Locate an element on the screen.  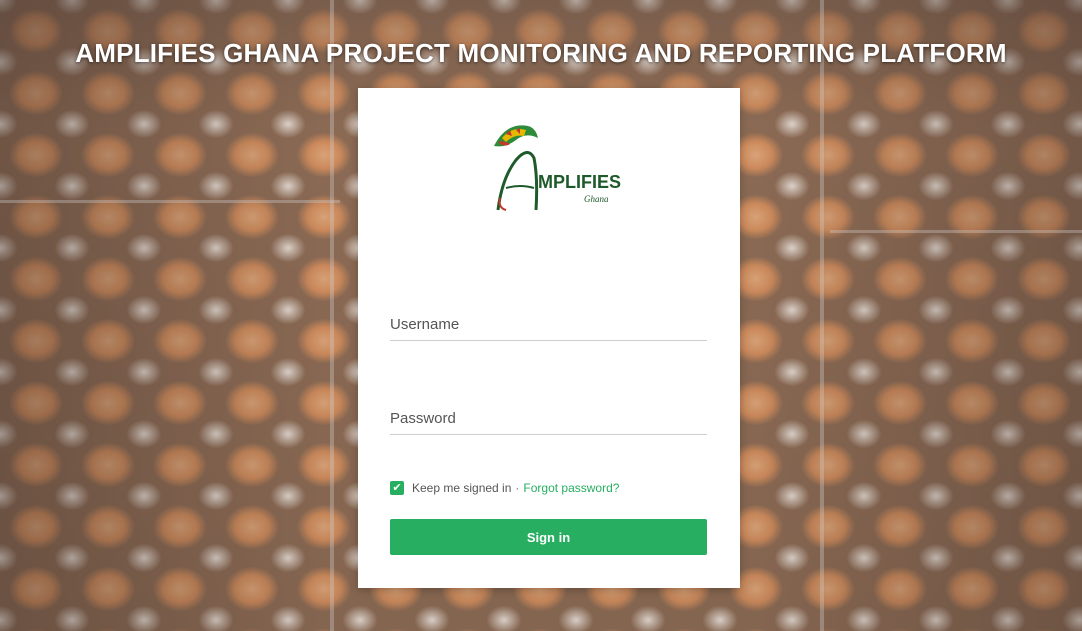
remember-row: ✔ Keep me signed in · Forgot password? is located at coordinates (504, 488).